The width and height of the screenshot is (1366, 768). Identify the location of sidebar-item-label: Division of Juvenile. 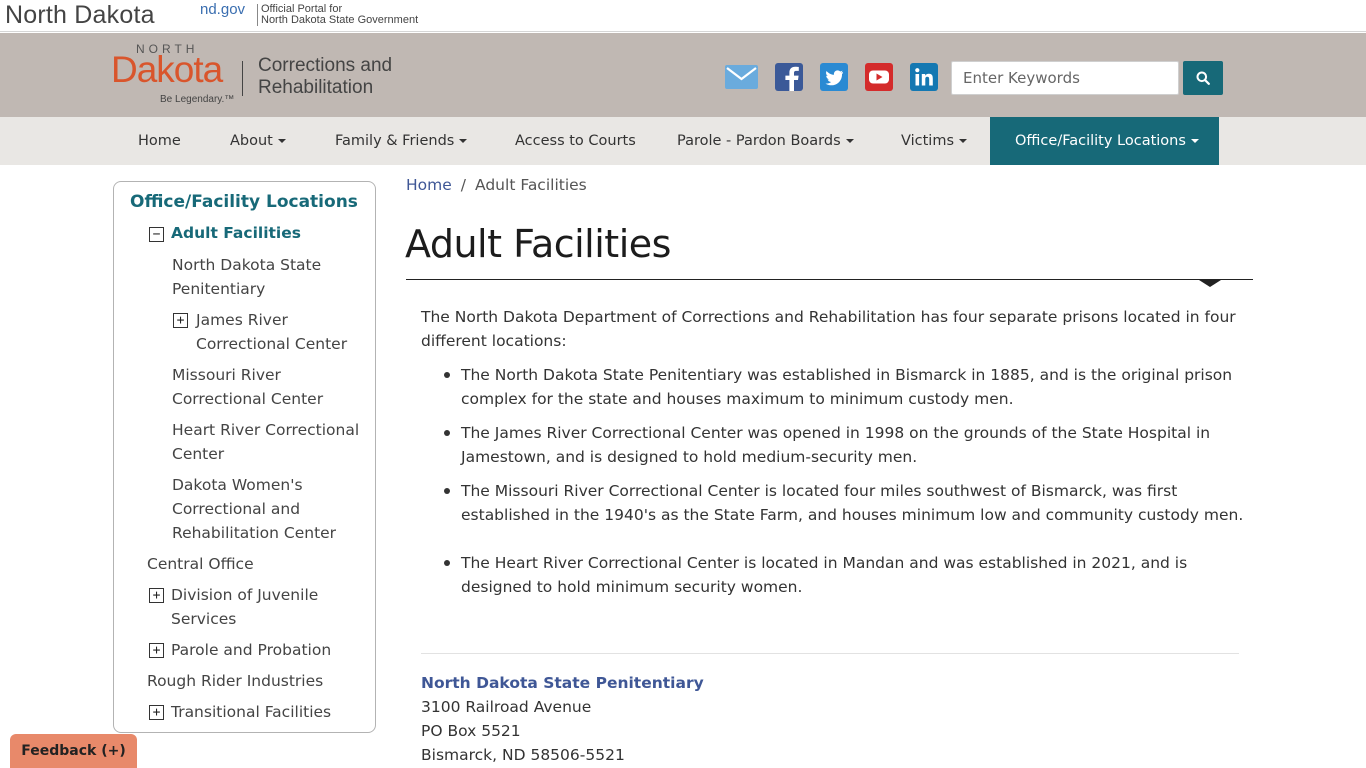
(245, 595).